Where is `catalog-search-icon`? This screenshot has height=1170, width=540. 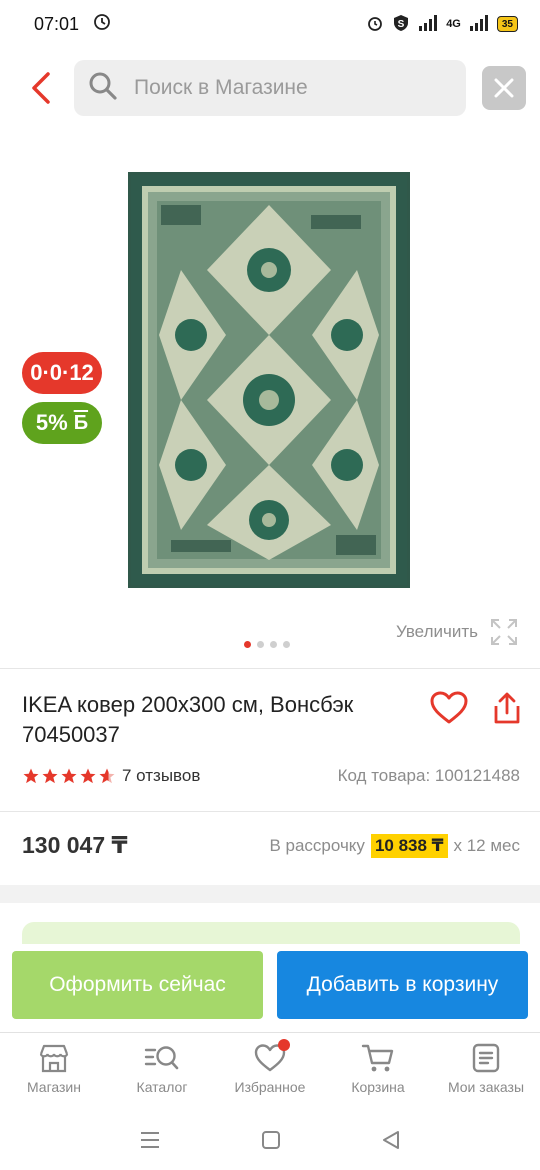 catalog-search-icon is located at coordinates (161, 1058).